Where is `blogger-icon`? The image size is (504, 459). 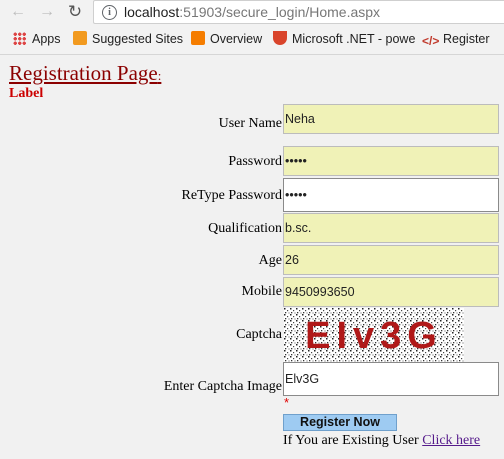 blogger-icon is located at coordinates (198, 38).